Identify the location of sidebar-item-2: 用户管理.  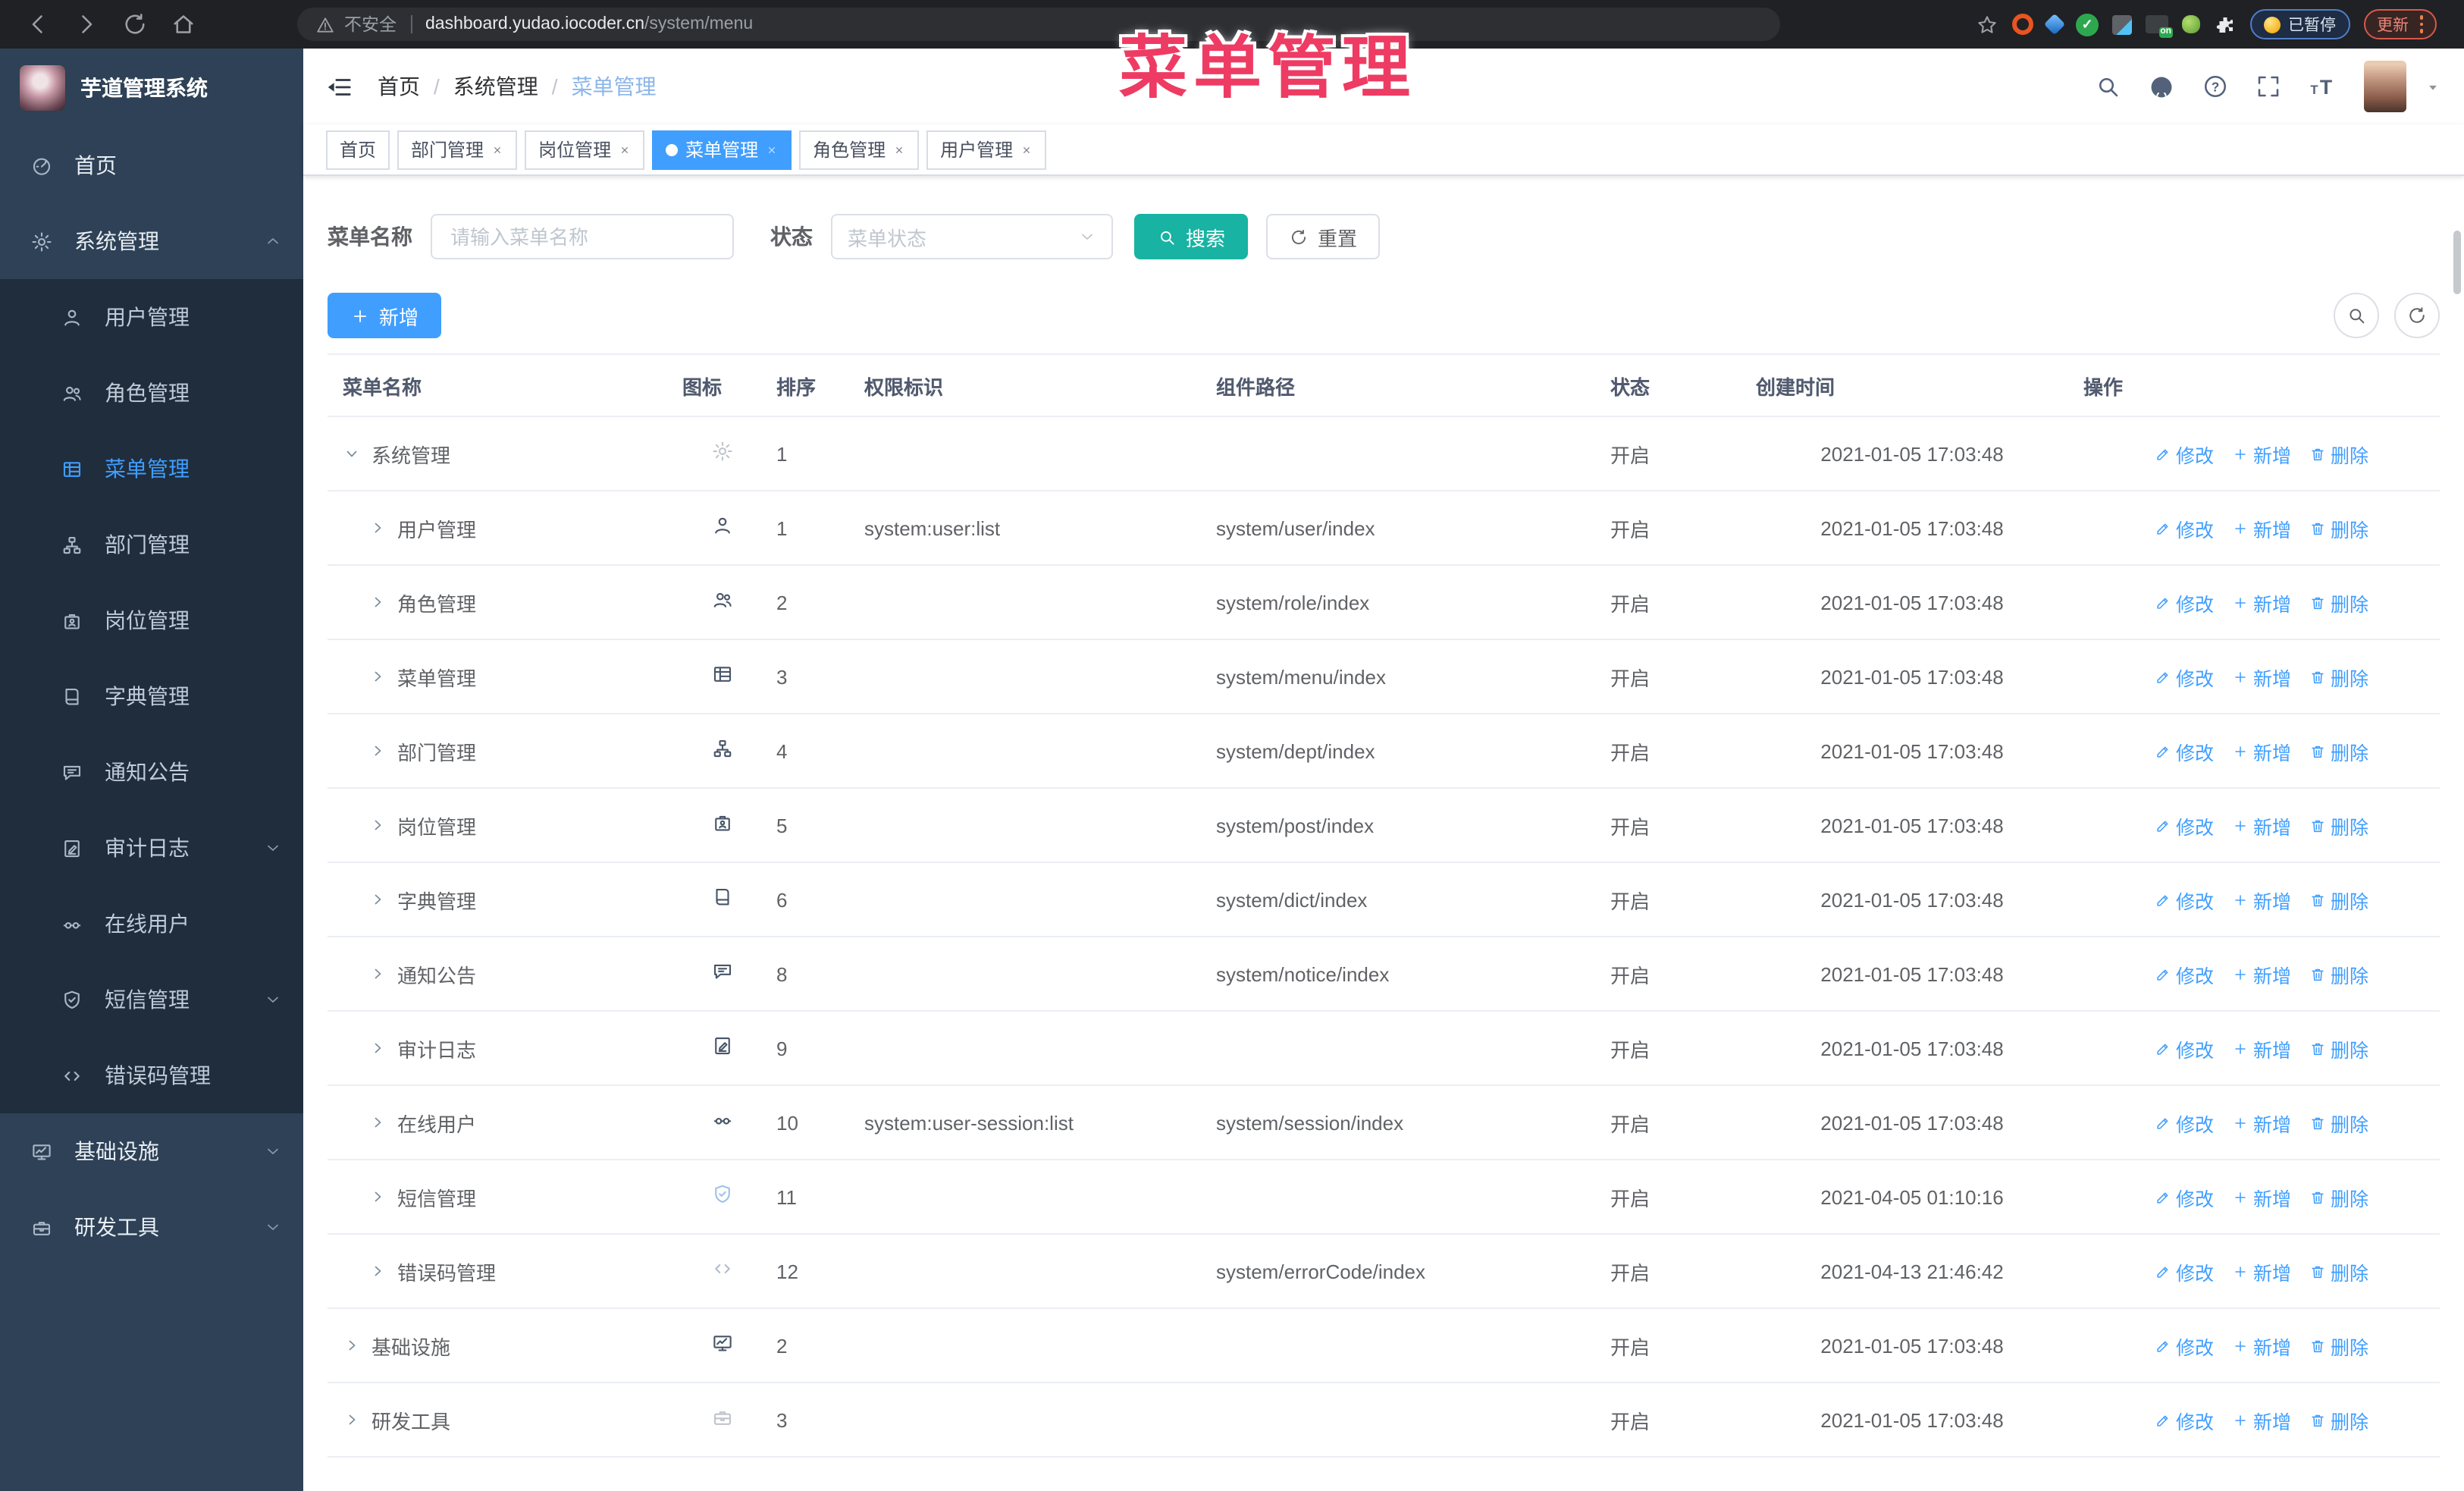
(151, 317).